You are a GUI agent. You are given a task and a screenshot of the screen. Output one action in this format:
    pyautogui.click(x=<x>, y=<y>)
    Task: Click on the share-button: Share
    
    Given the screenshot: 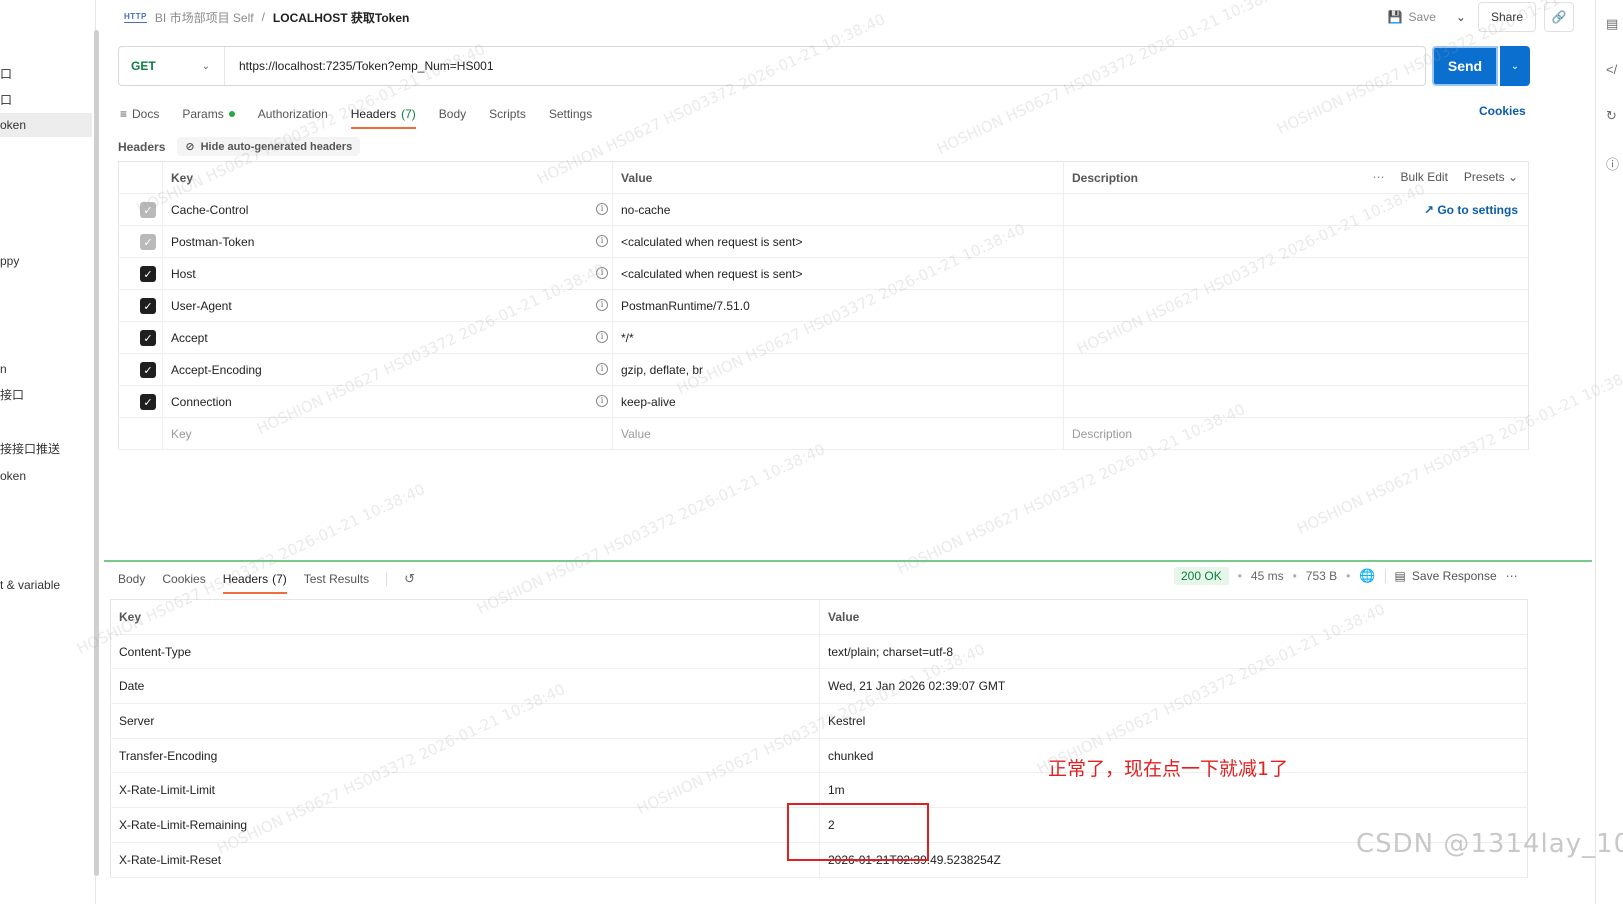 What is the action you would take?
    pyautogui.click(x=1506, y=17)
    